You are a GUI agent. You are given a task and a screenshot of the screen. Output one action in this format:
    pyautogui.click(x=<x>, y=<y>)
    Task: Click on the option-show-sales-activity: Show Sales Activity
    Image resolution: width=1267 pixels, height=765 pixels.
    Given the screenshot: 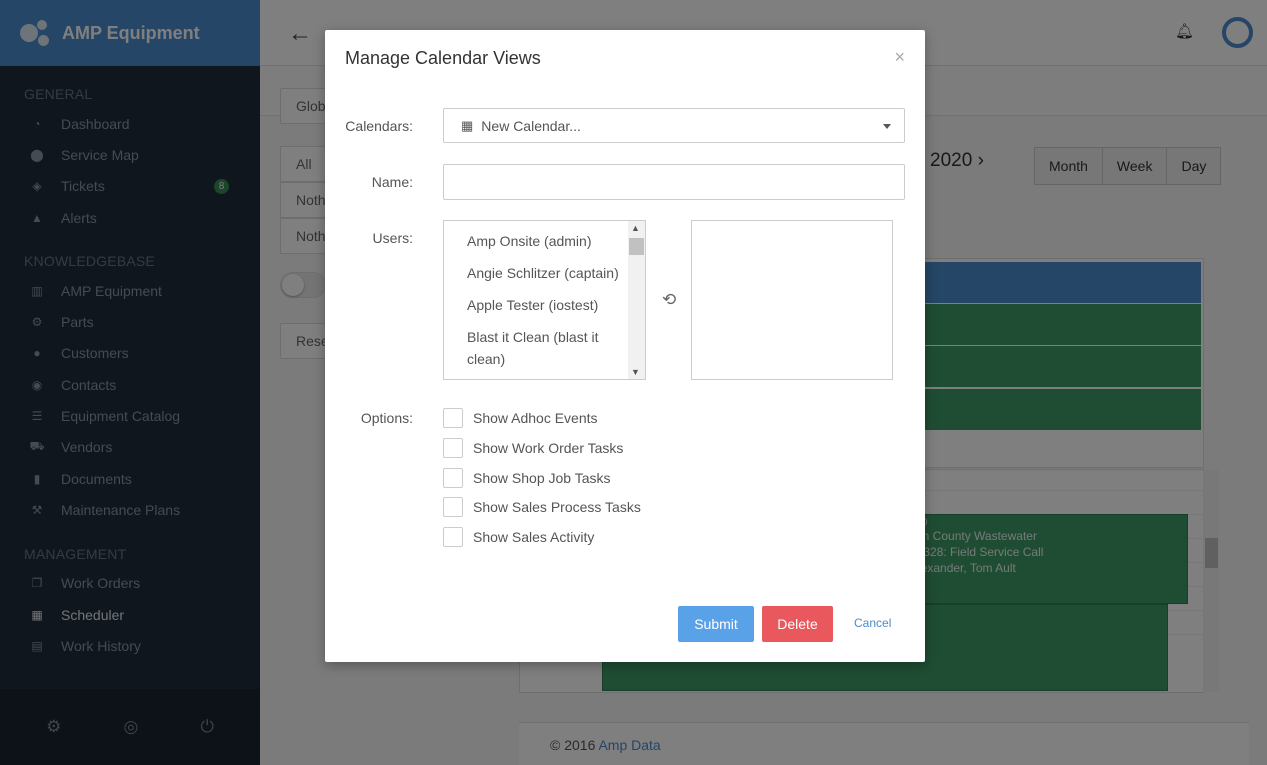 What is the action you would take?
    pyautogui.click(x=518, y=537)
    